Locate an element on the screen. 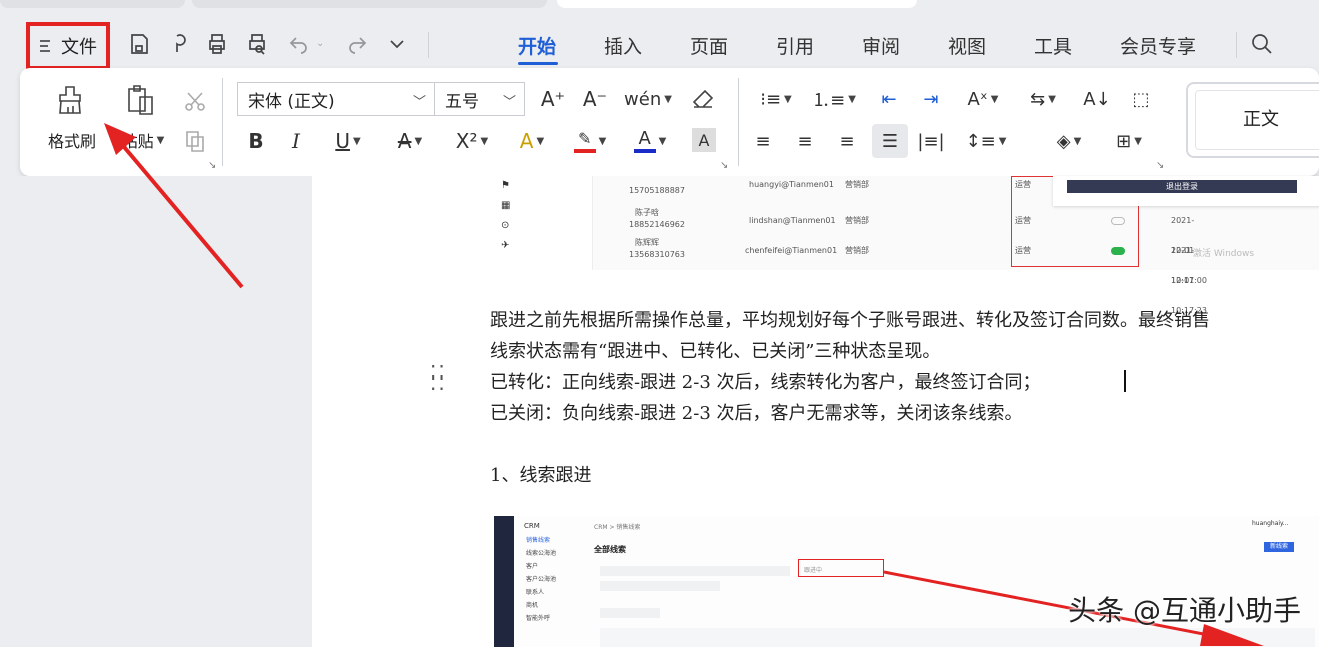 This screenshot has width=1319, height=647. format-painter-button is located at coordinates (71, 100).